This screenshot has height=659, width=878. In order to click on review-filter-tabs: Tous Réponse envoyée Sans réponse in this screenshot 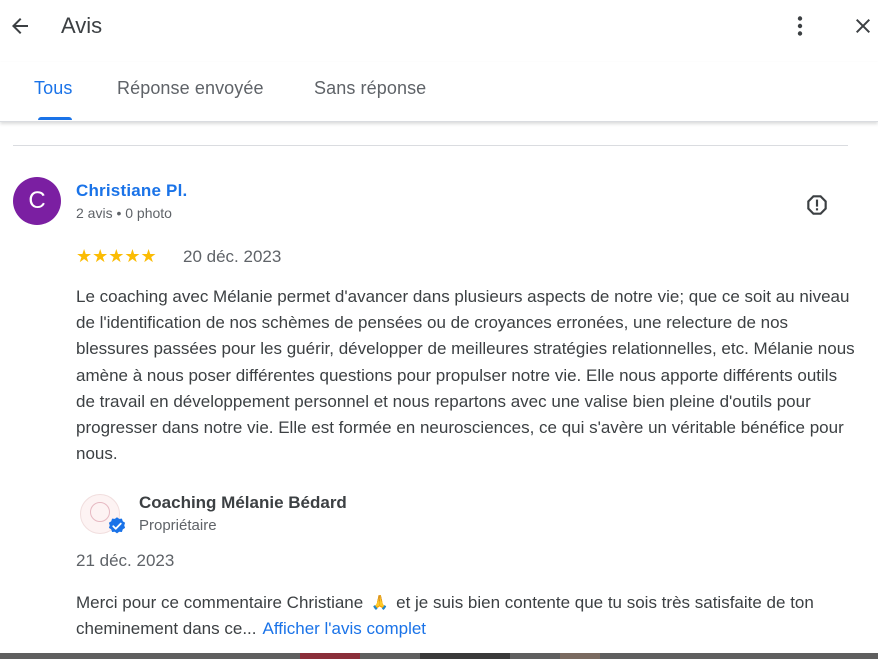, I will do `click(439, 92)`.